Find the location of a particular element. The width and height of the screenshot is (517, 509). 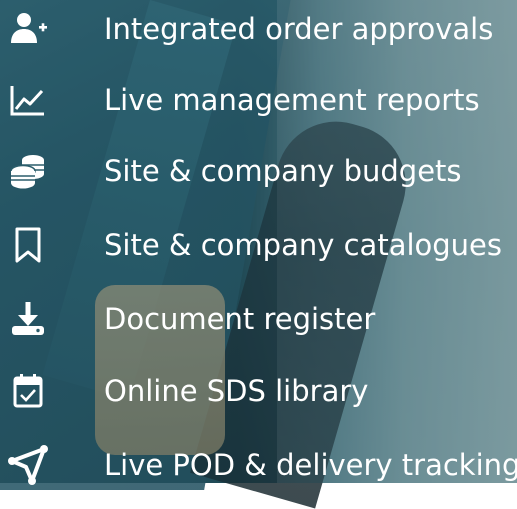

user-plus-icon is located at coordinates (28, 29).